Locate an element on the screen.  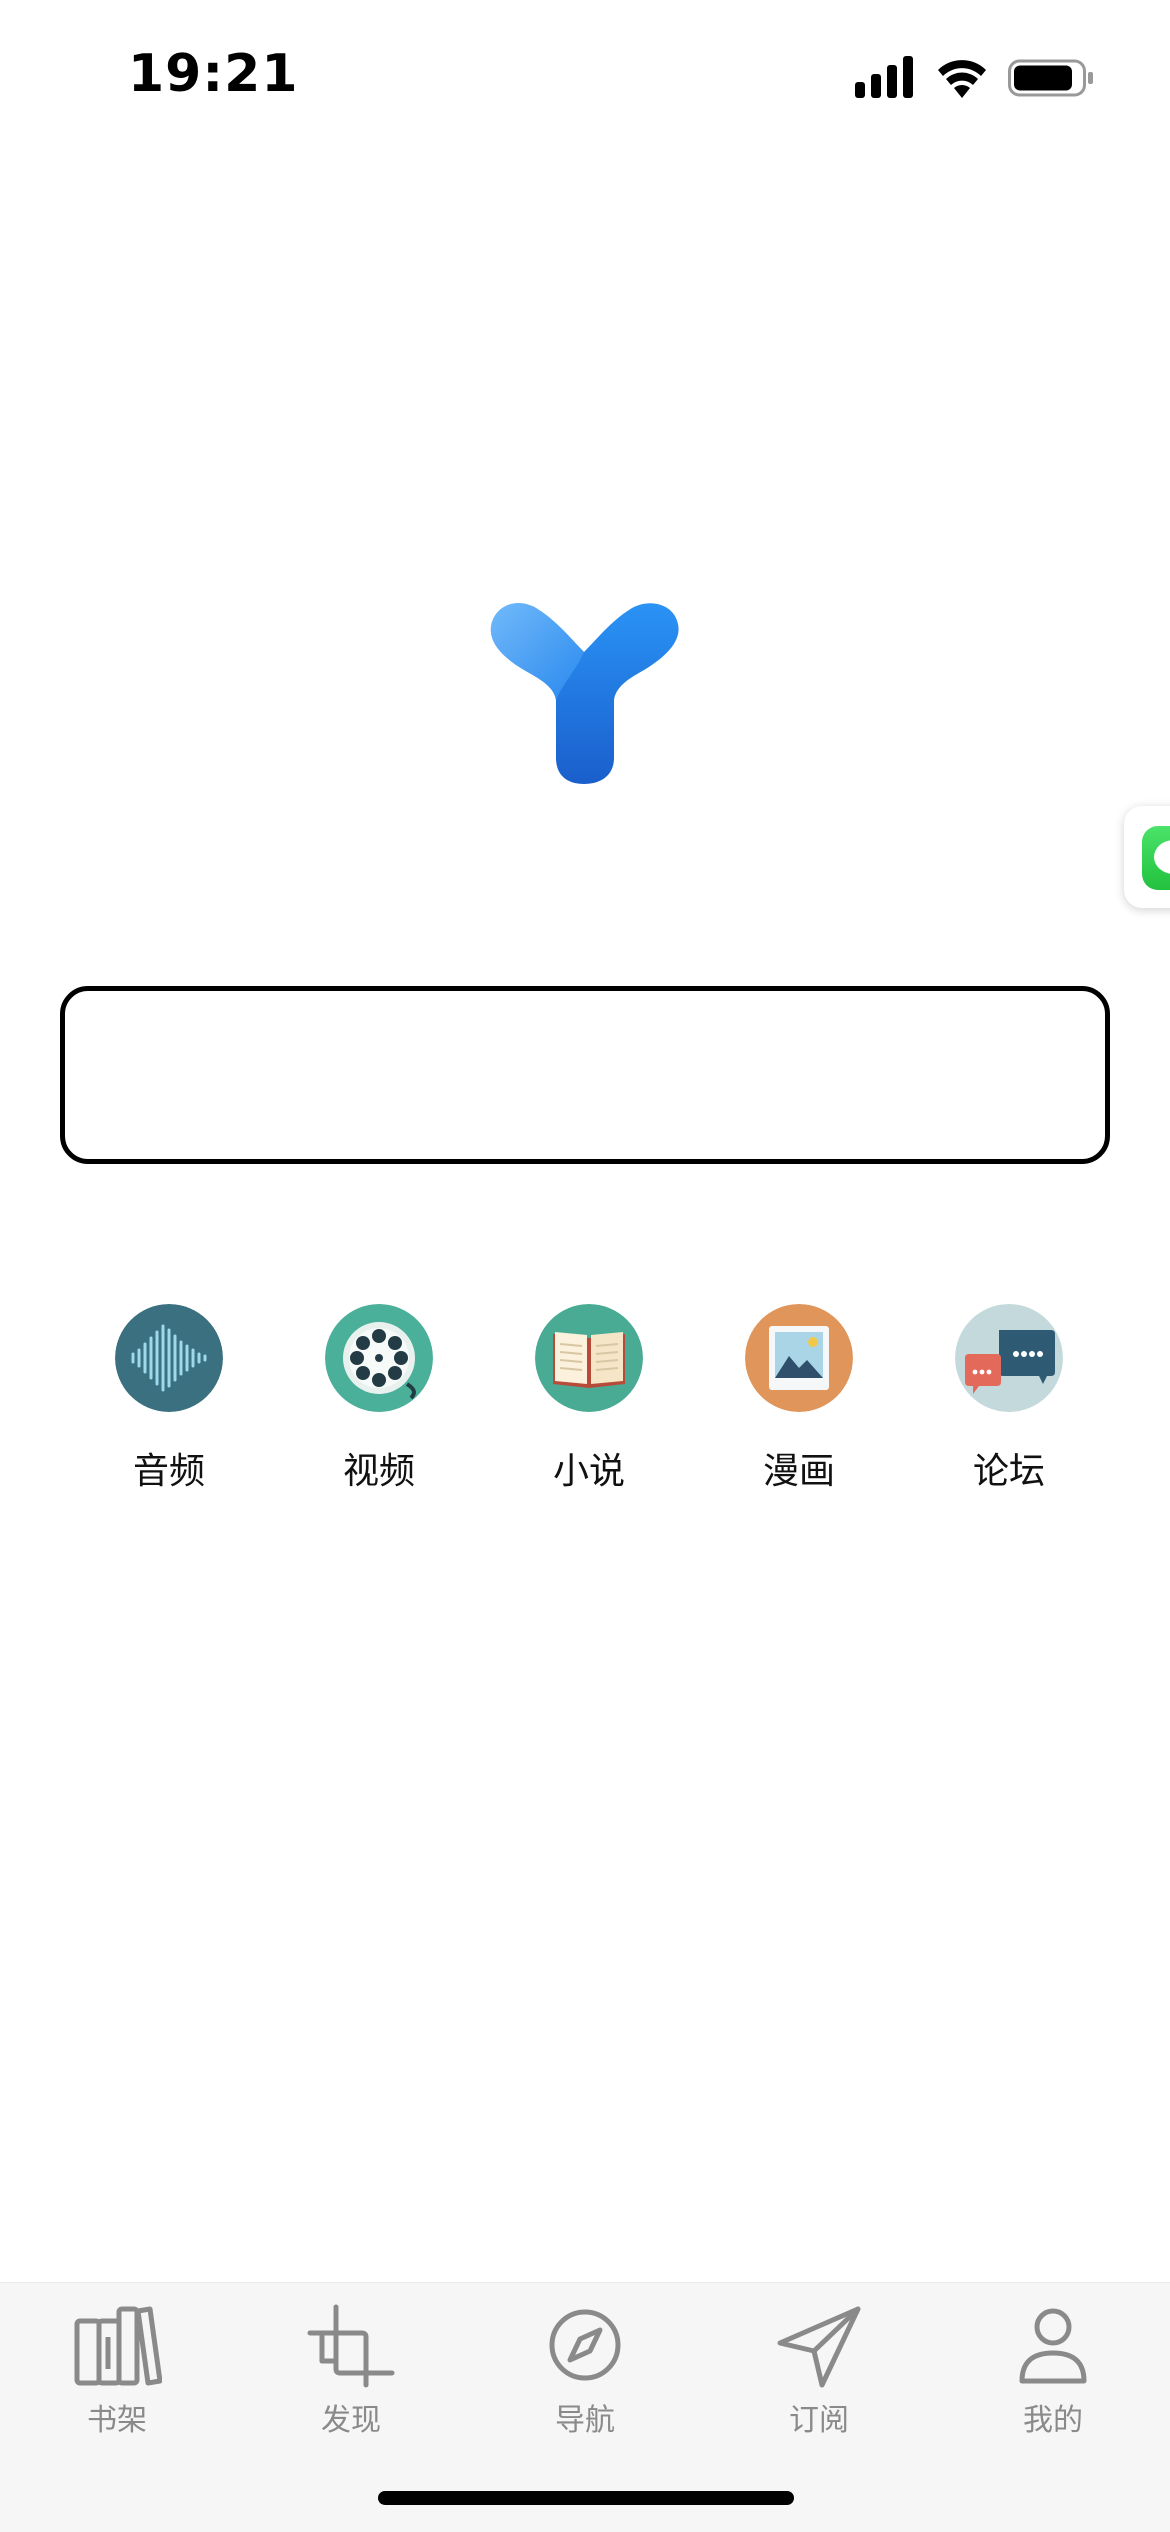
tab-subscribe: 订阅 is located at coordinates (819, 2373).